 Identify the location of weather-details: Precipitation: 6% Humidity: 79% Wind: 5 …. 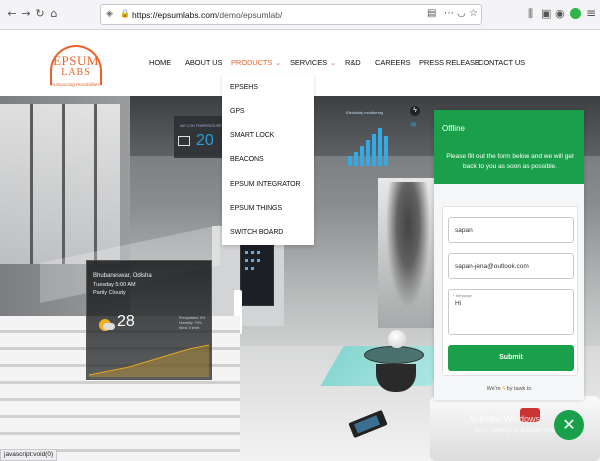
(192, 323).